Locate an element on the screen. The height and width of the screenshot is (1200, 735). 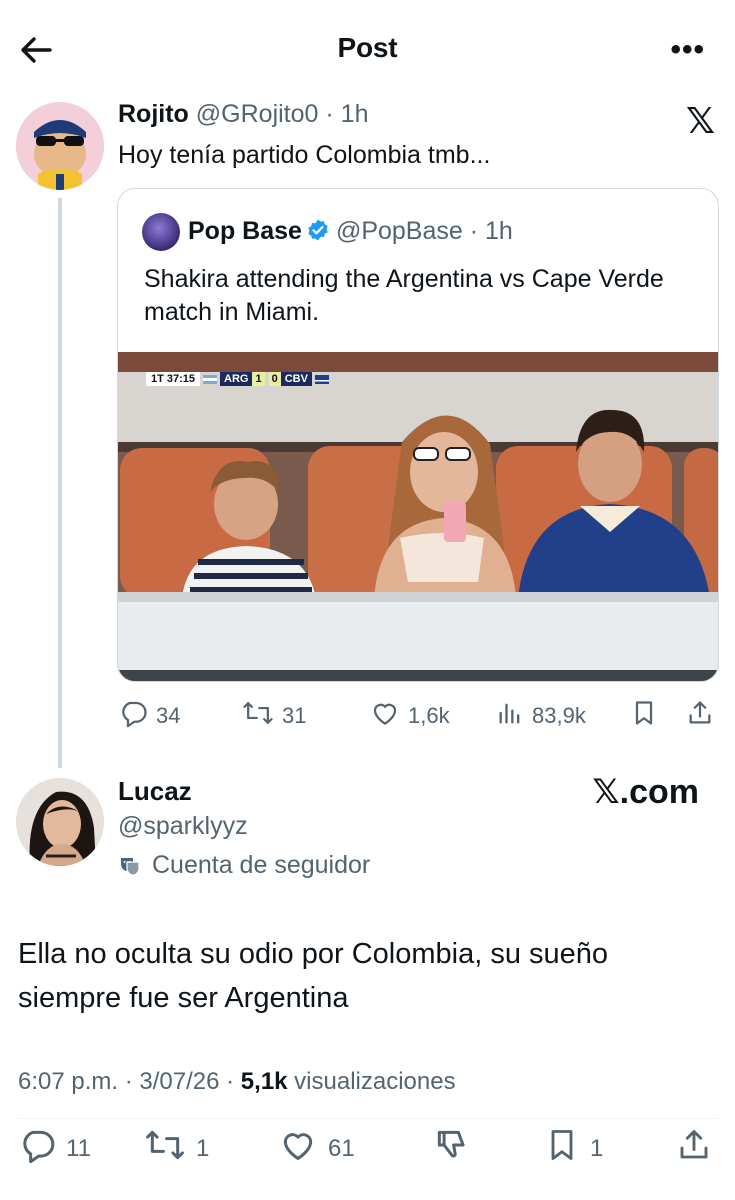
author-name: Lucaz is located at coordinates (155, 791).